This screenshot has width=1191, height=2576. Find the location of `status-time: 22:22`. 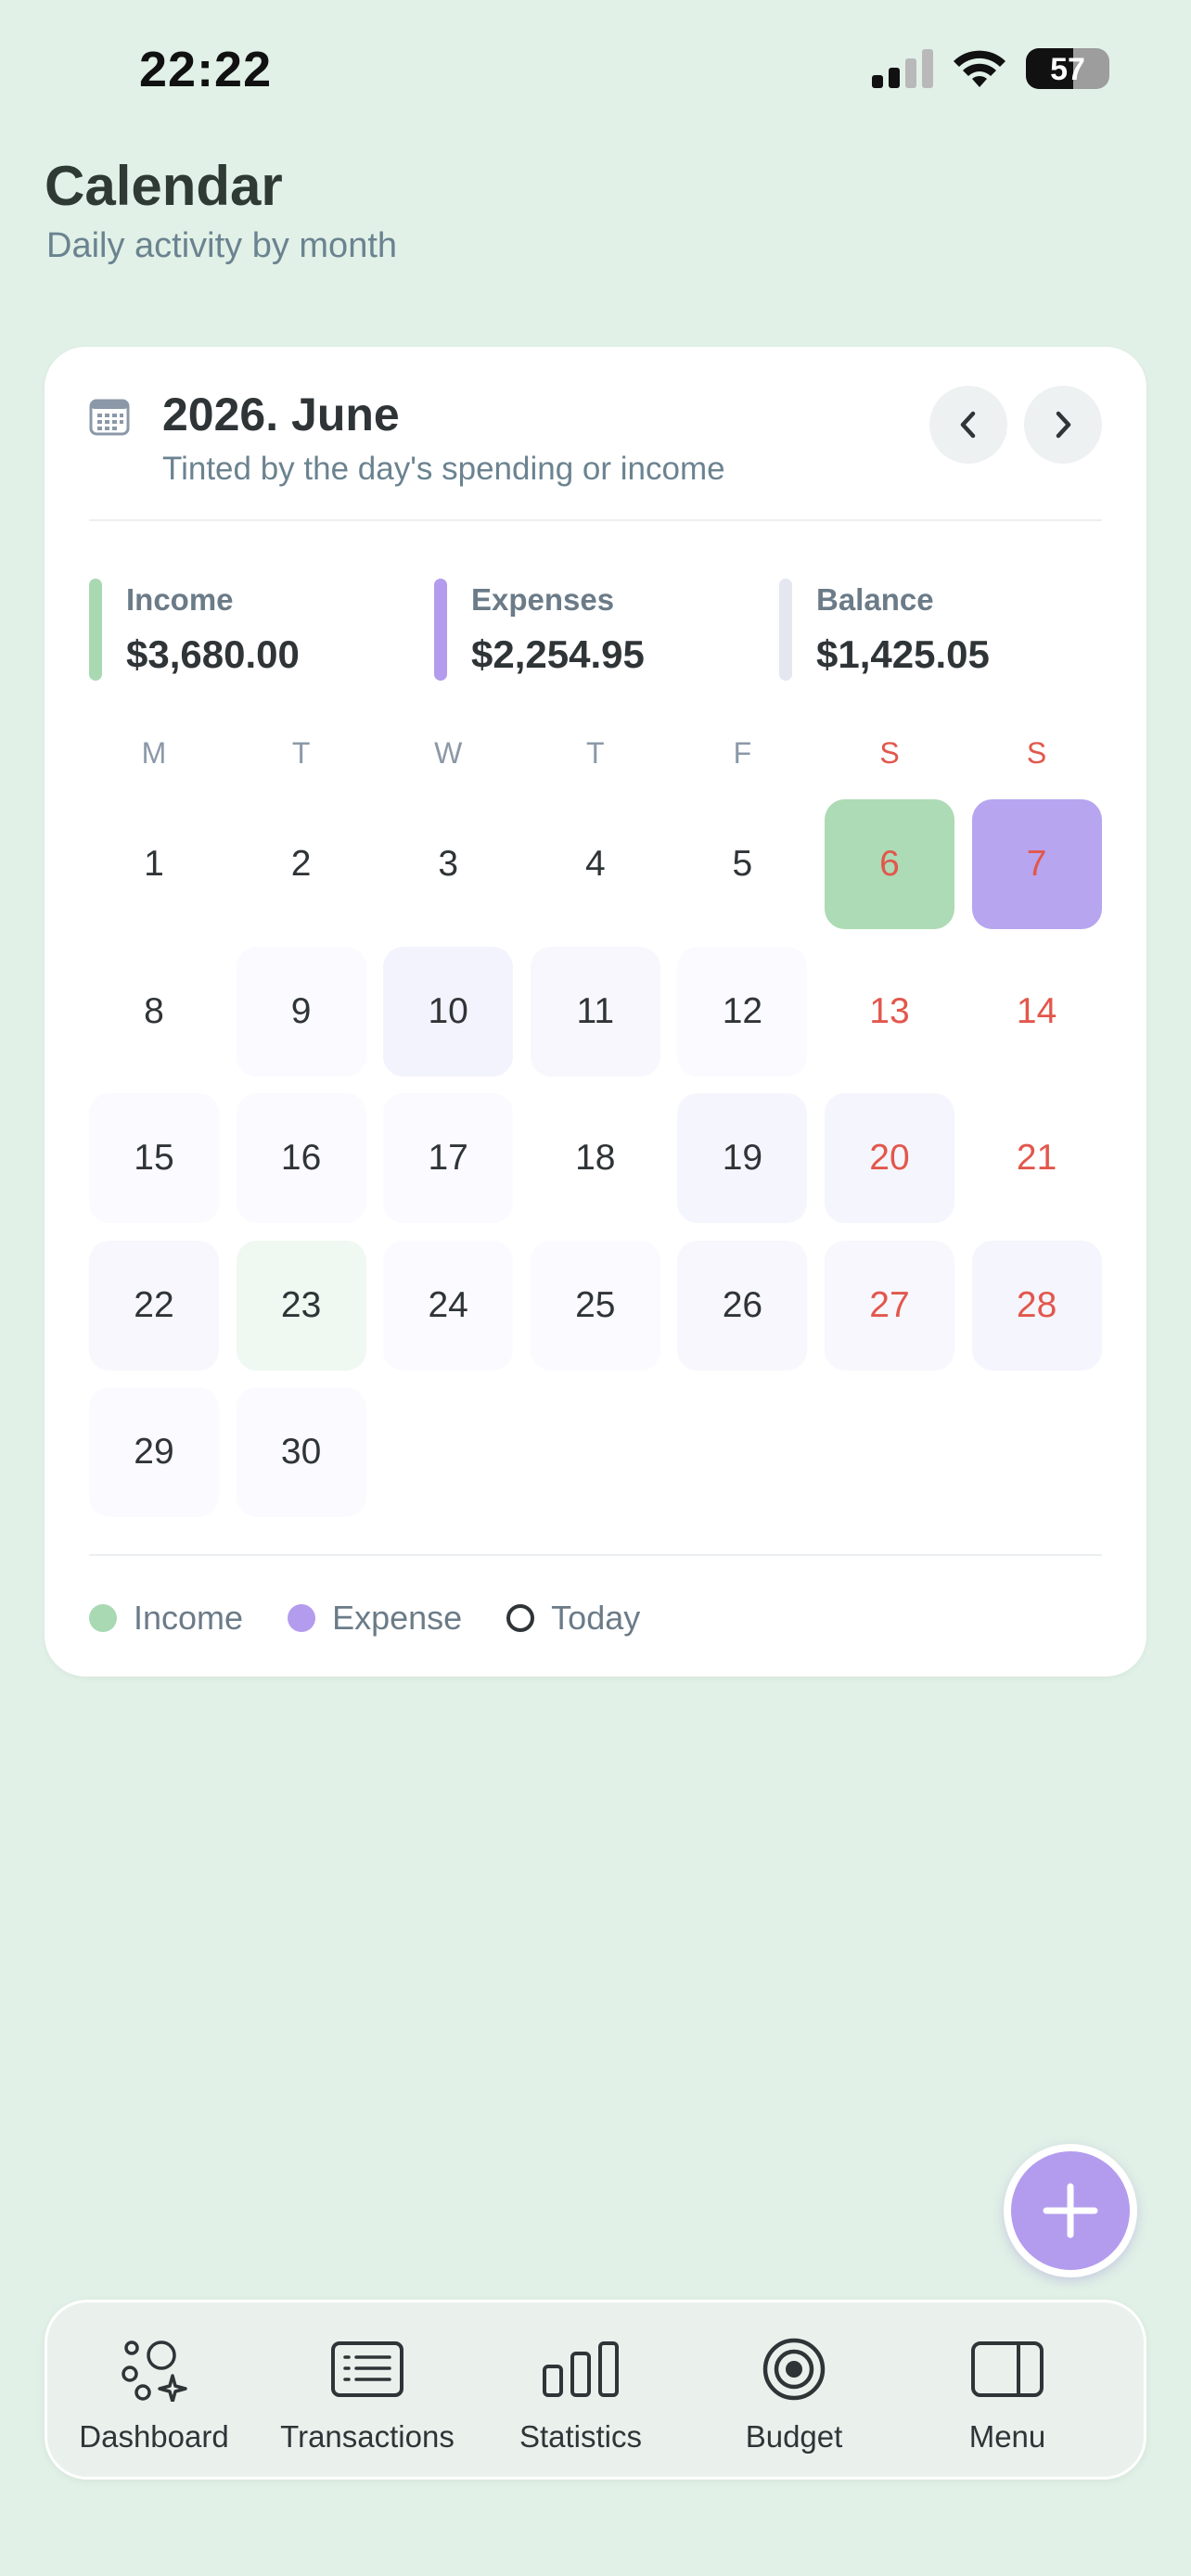

status-time: 22:22 is located at coordinates (206, 69).